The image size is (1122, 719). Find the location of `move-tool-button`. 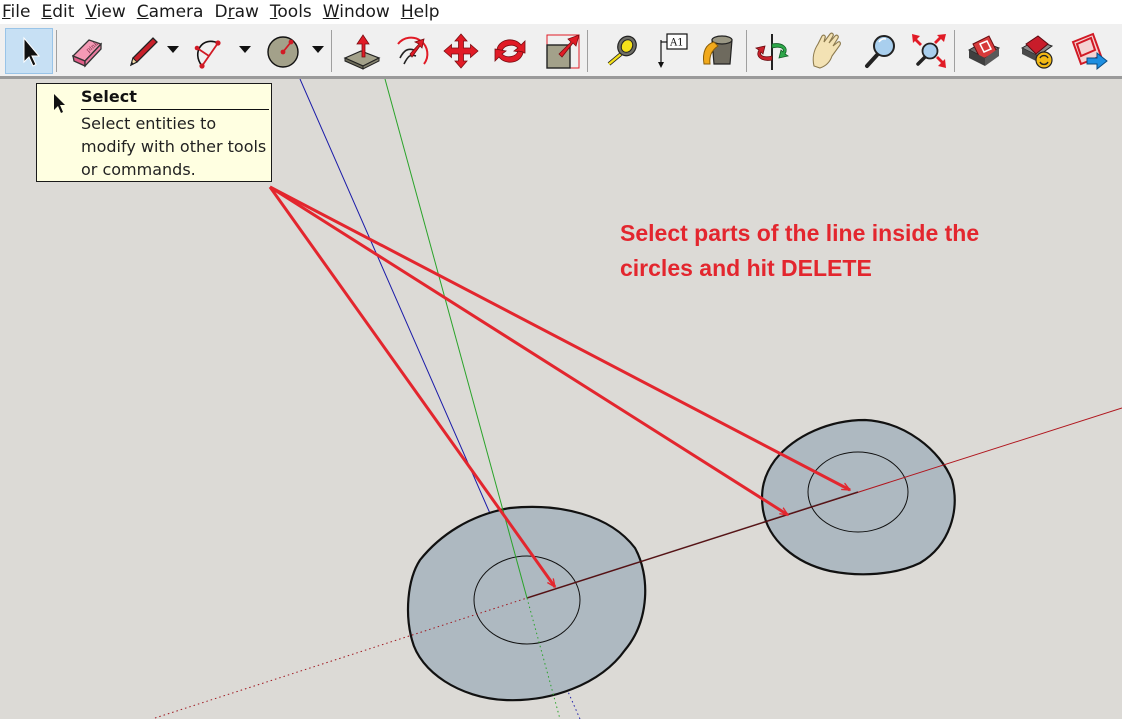

move-tool-button is located at coordinates (461, 51).